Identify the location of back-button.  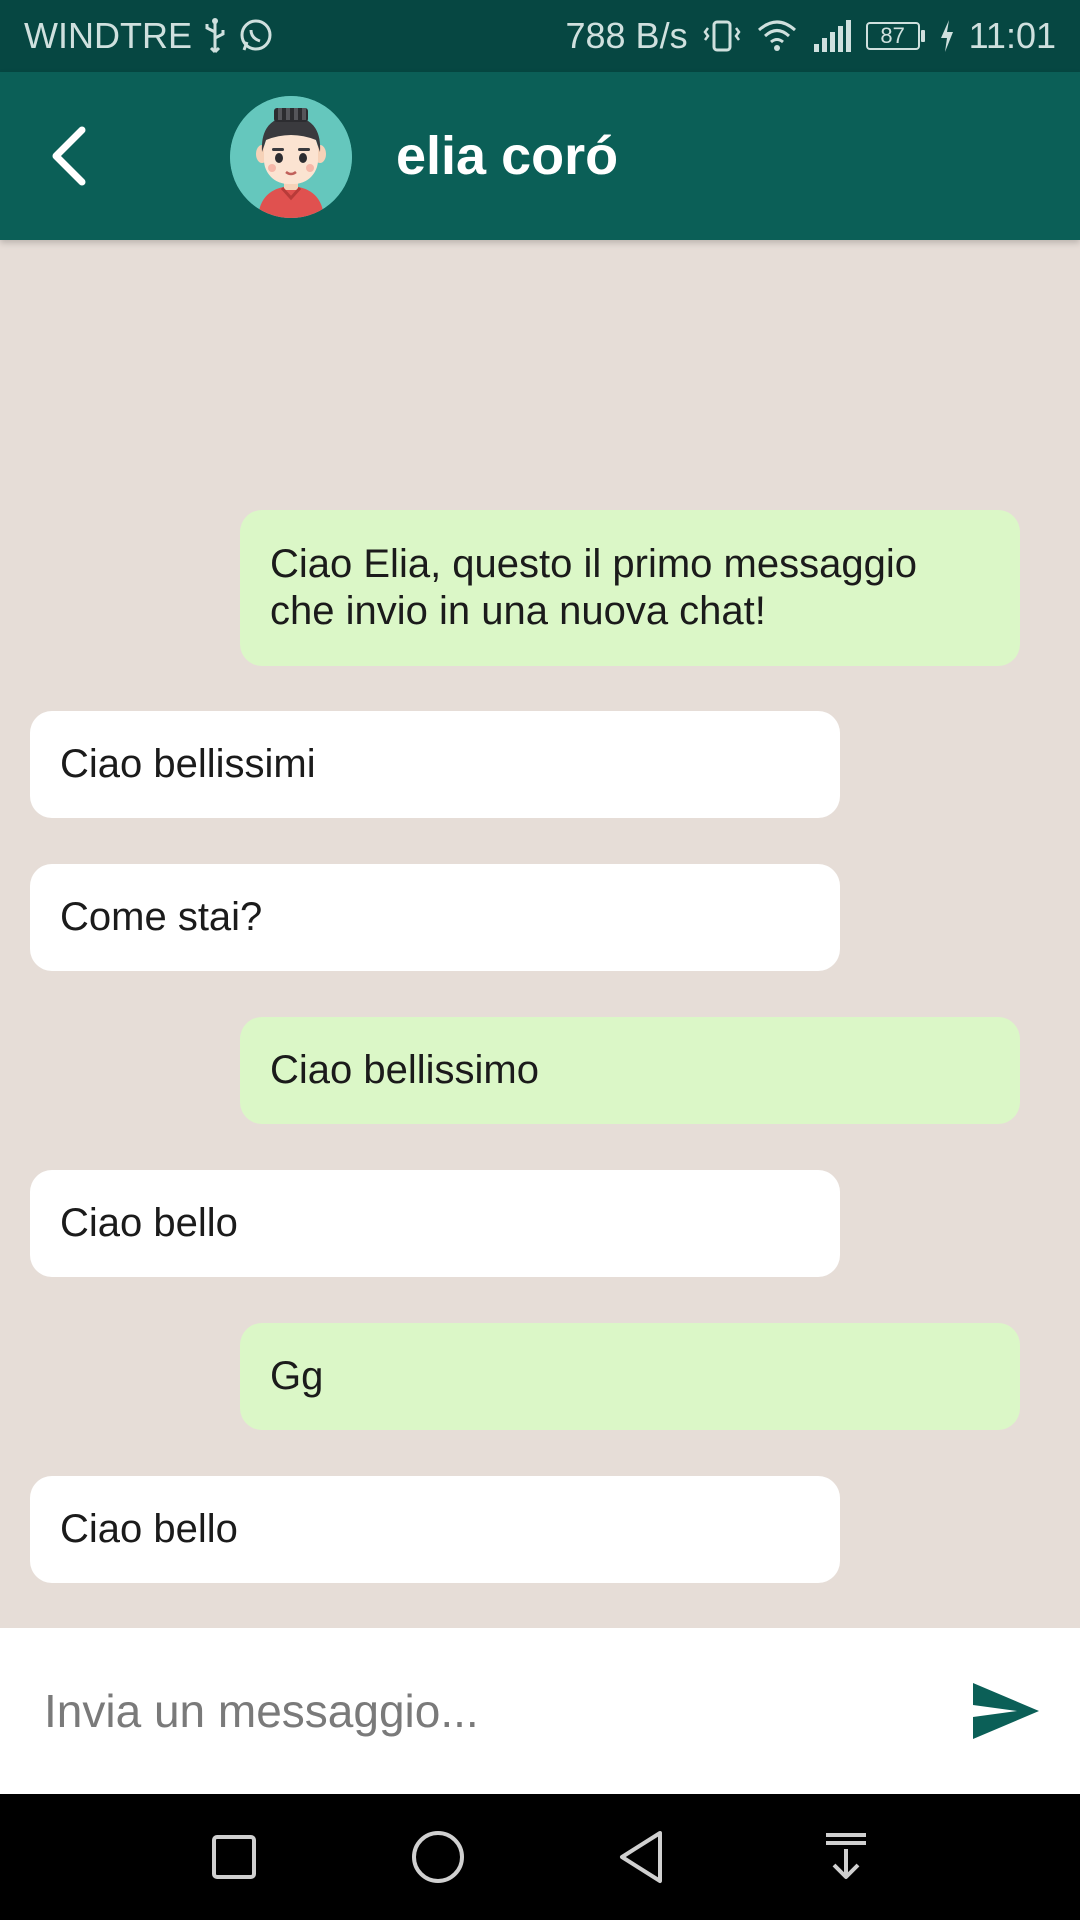
(68, 156).